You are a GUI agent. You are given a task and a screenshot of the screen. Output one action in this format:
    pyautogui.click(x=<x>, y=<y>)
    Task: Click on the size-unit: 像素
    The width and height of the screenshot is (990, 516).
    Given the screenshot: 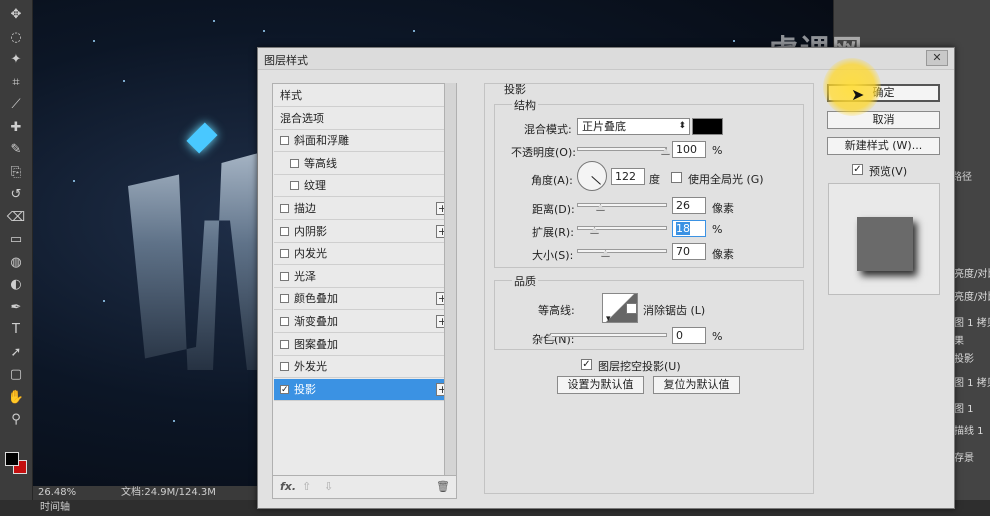 What is the action you would take?
    pyautogui.click(x=723, y=254)
    